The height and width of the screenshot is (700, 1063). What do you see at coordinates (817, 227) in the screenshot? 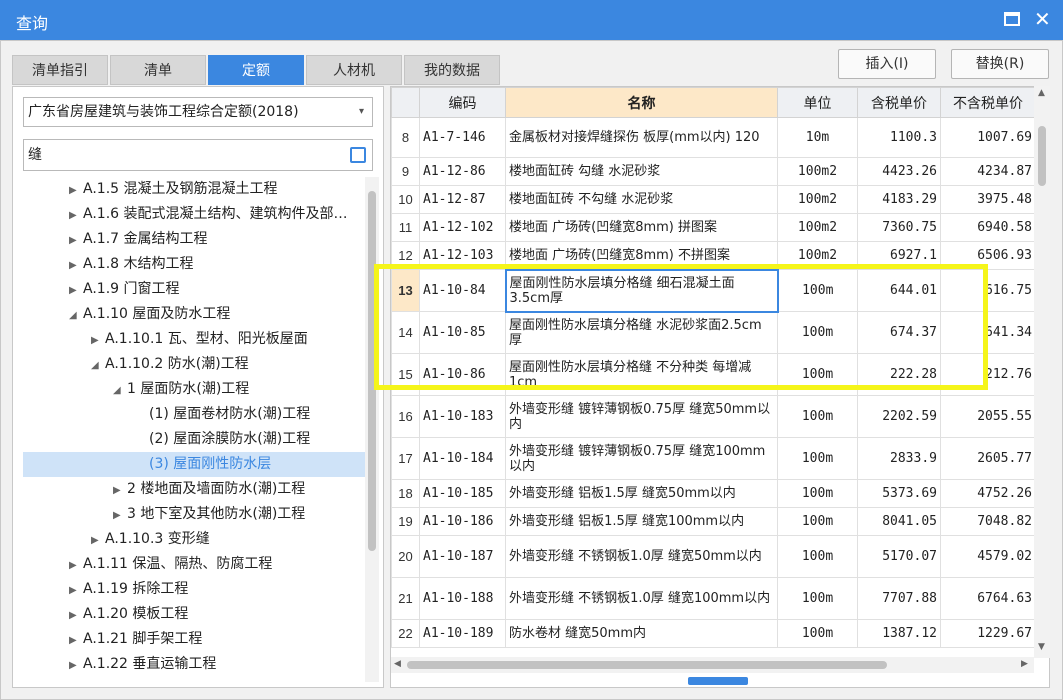
I see `cell-unit: 100m2` at bounding box center [817, 227].